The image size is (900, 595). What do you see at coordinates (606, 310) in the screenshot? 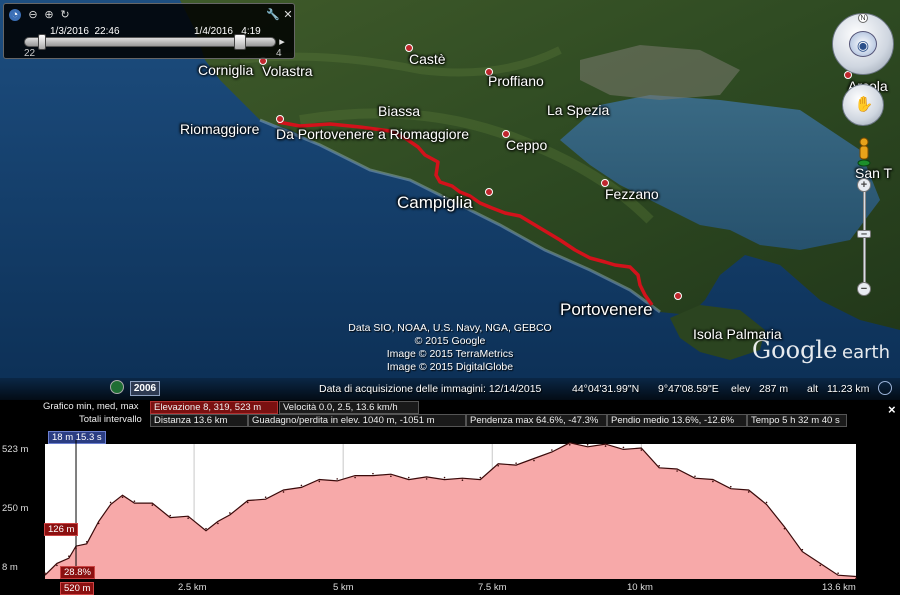
I see `place-label-portovenere: Portovenere` at bounding box center [606, 310].